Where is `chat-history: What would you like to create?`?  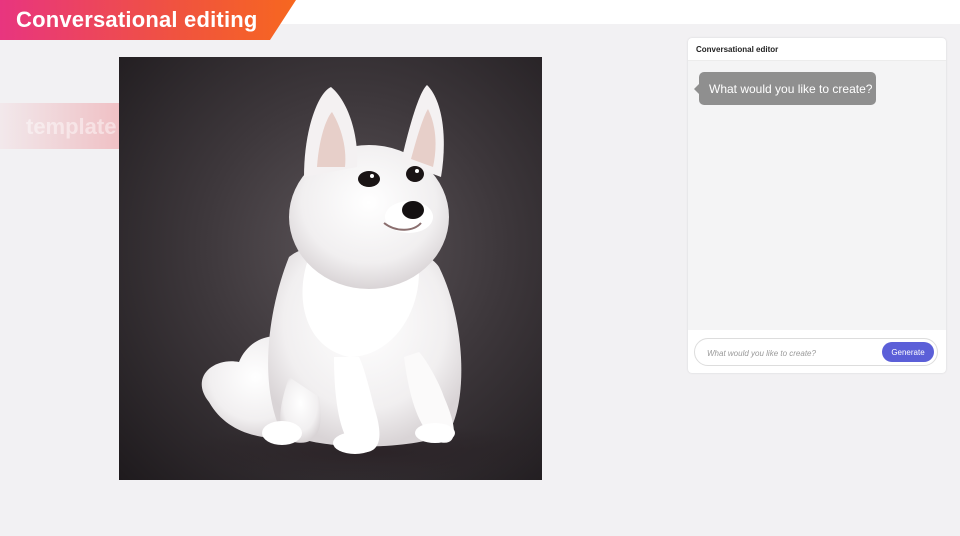
chat-history: What would you like to create? is located at coordinates (817, 195).